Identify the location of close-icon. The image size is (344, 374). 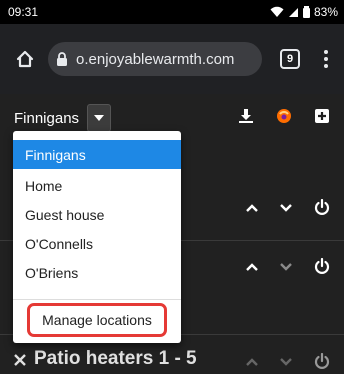
(20, 360).